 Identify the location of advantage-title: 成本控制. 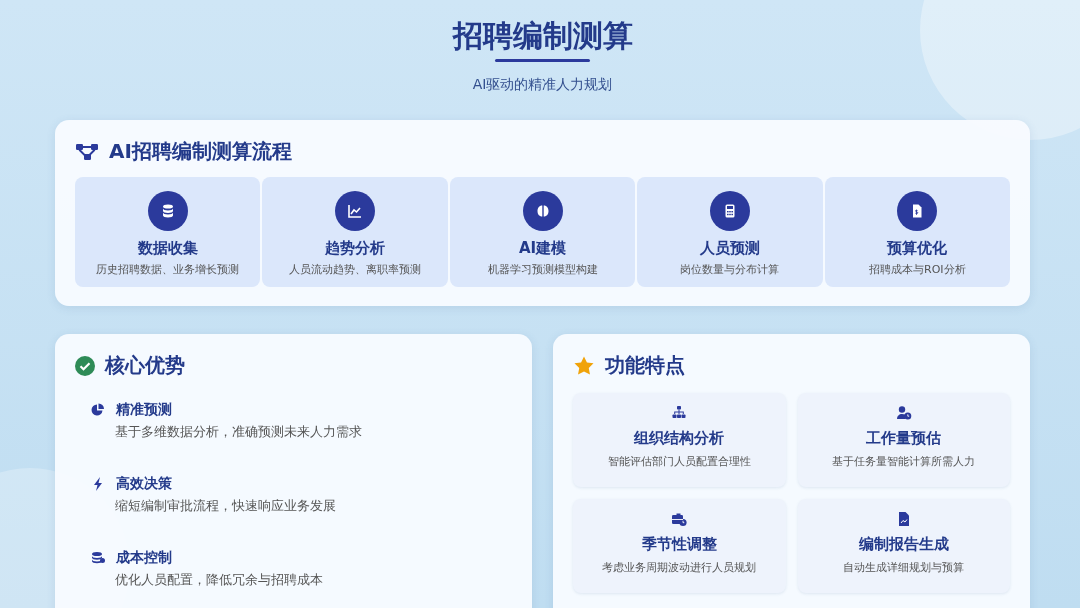
(144, 558).